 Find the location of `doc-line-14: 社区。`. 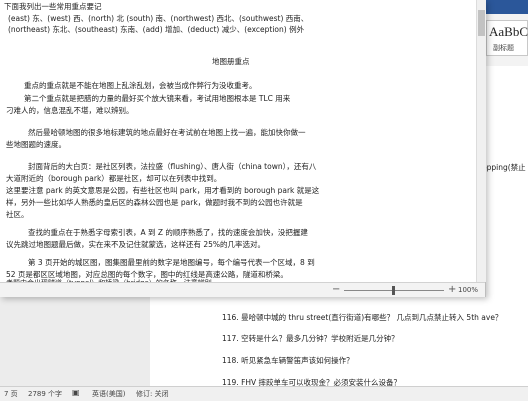

doc-line-14: 社区。 is located at coordinates (17, 214).